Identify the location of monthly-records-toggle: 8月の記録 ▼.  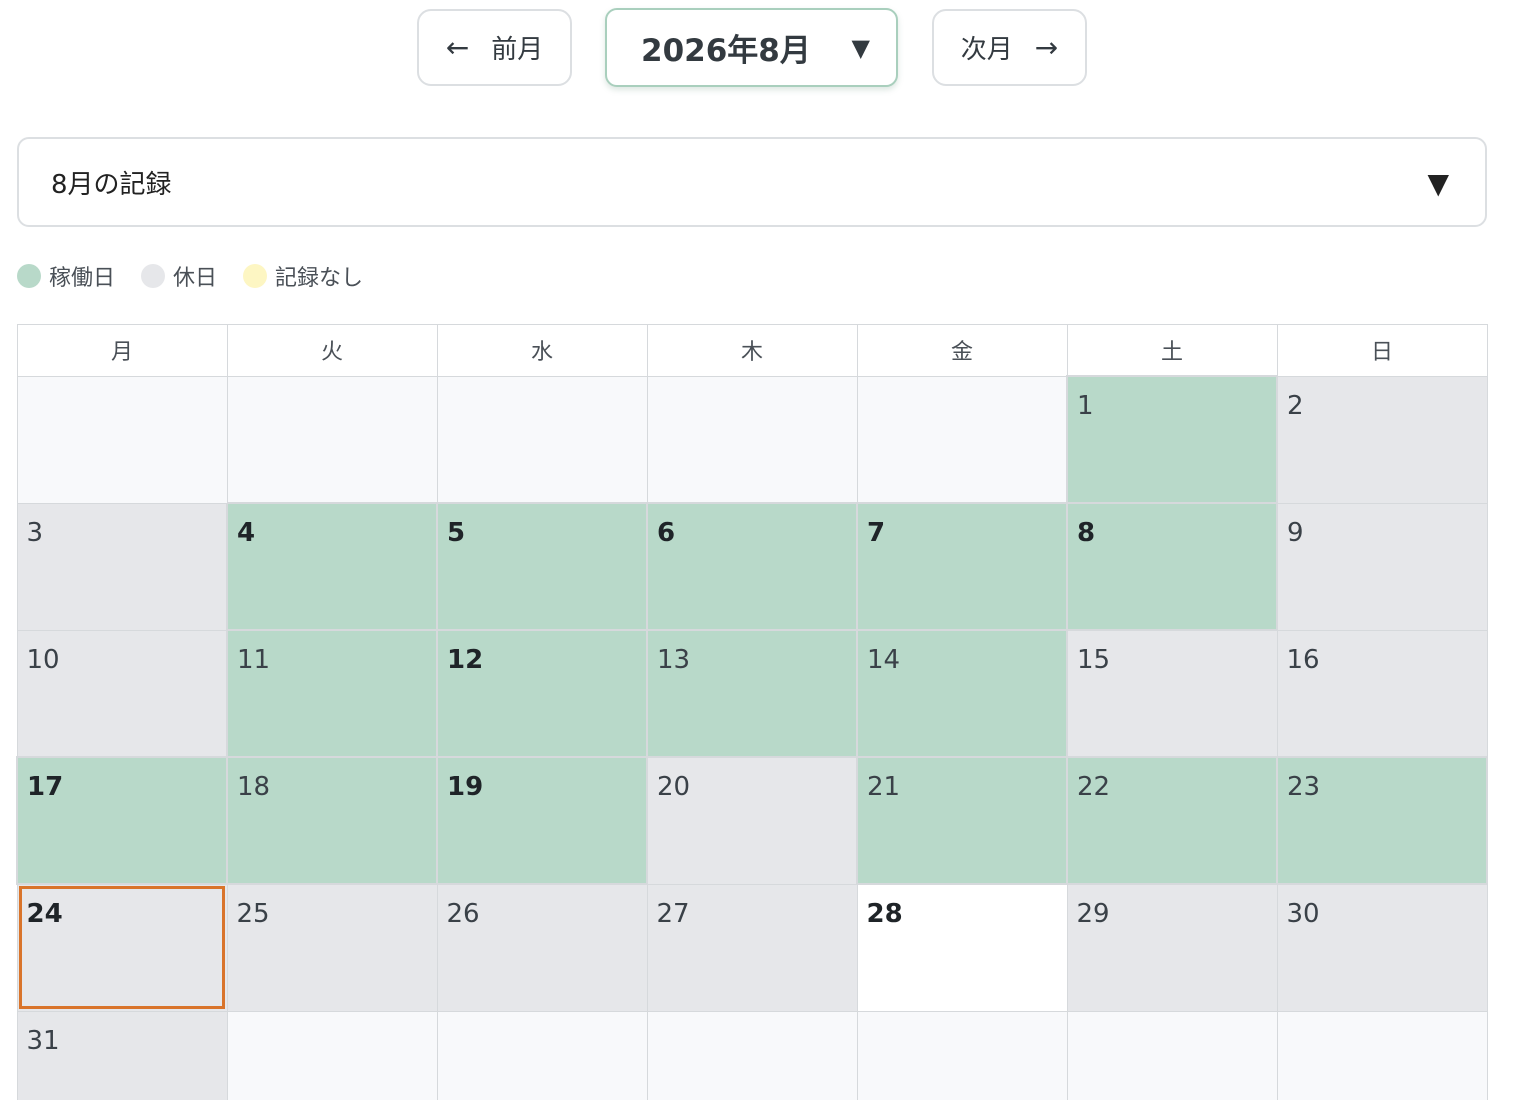
(752, 182).